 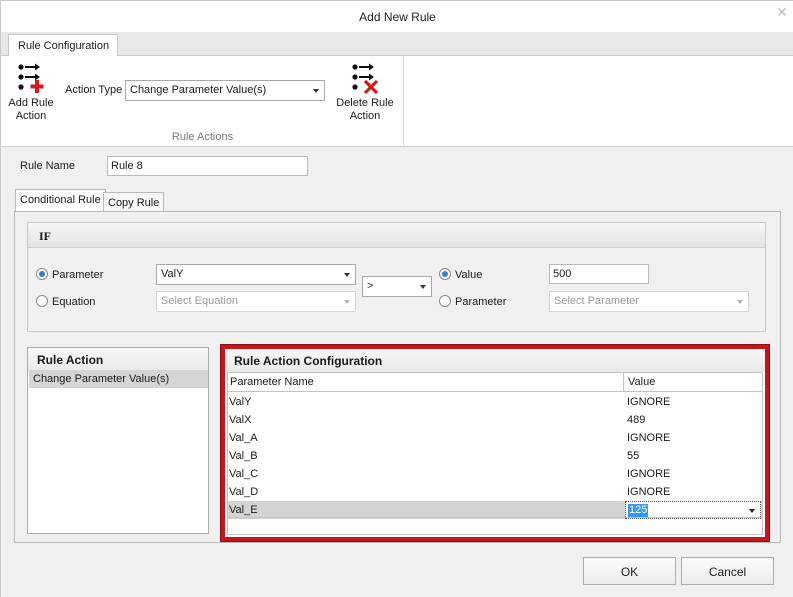 I want to click on radio-right-value: Value, so click(x=460, y=274).